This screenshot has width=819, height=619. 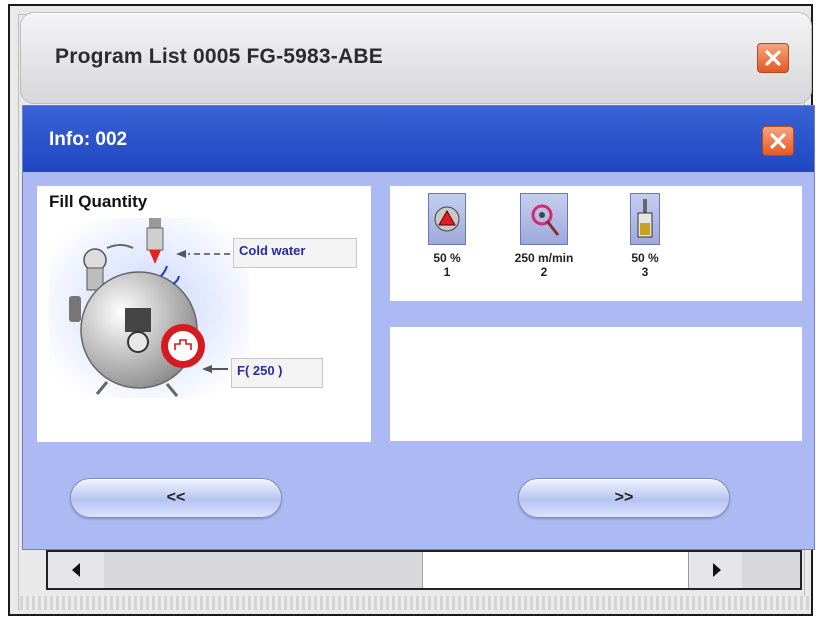 I want to click on triangle-left-icon, so click(x=76, y=570).